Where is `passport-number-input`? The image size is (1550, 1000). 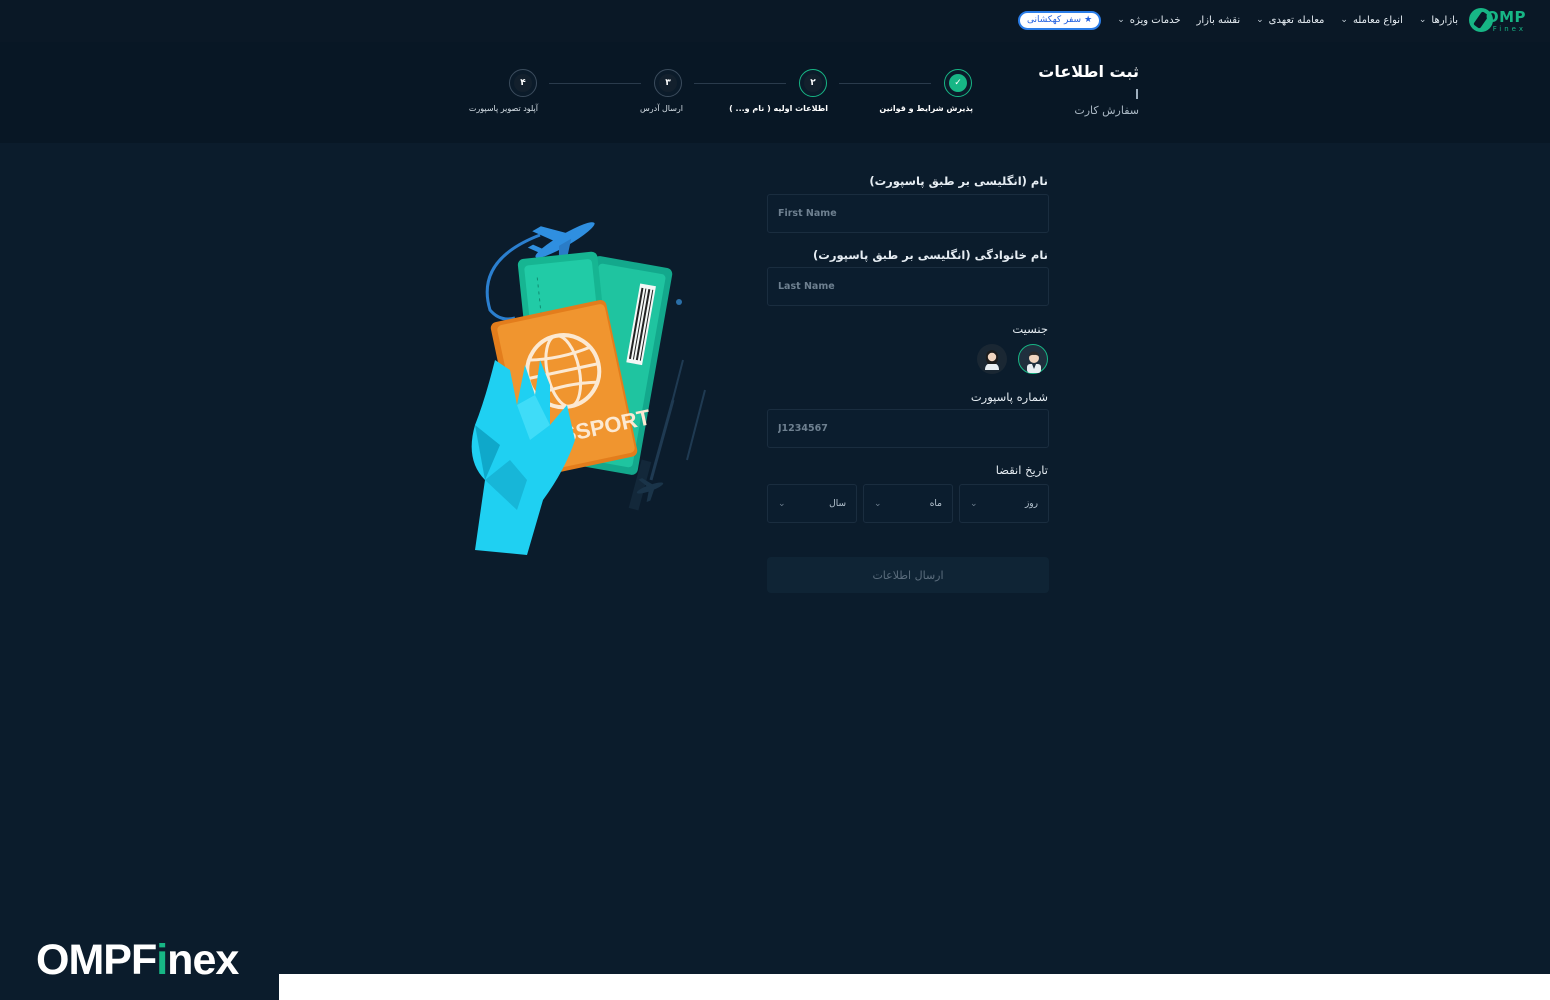 passport-number-input is located at coordinates (908, 428).